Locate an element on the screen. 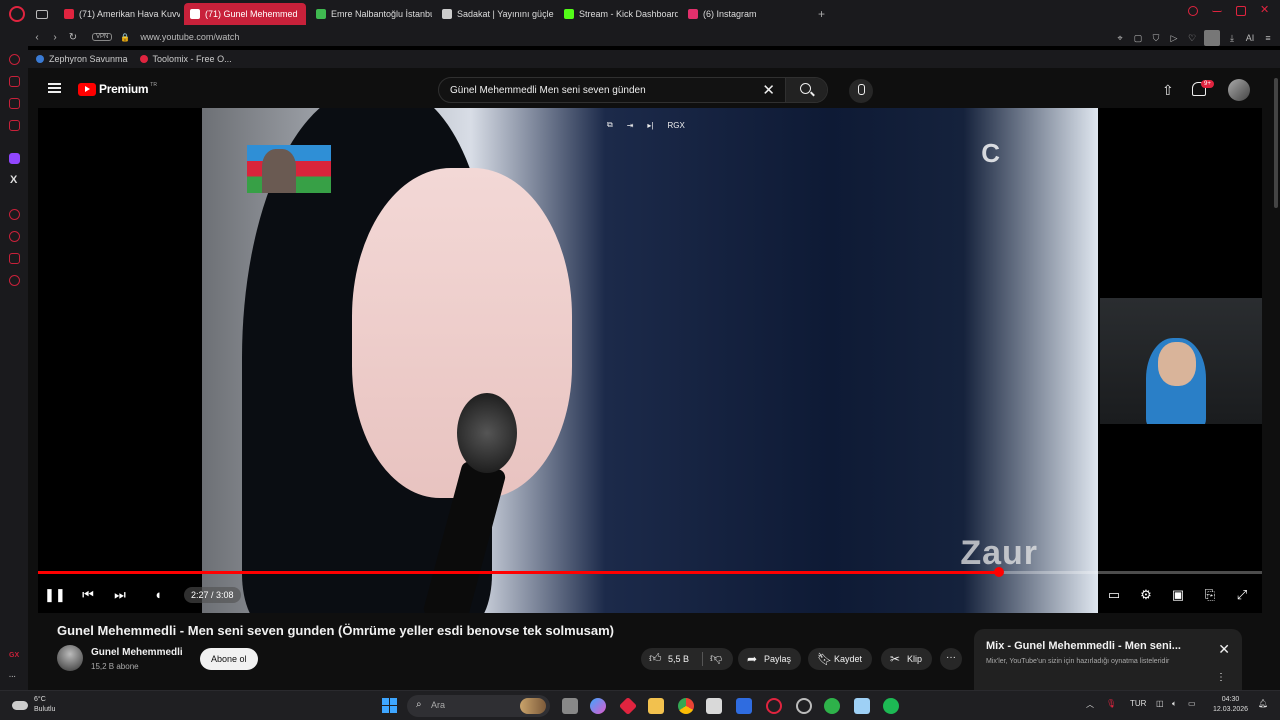  language-indicator: TUR is located at coordinates (1138, 703).